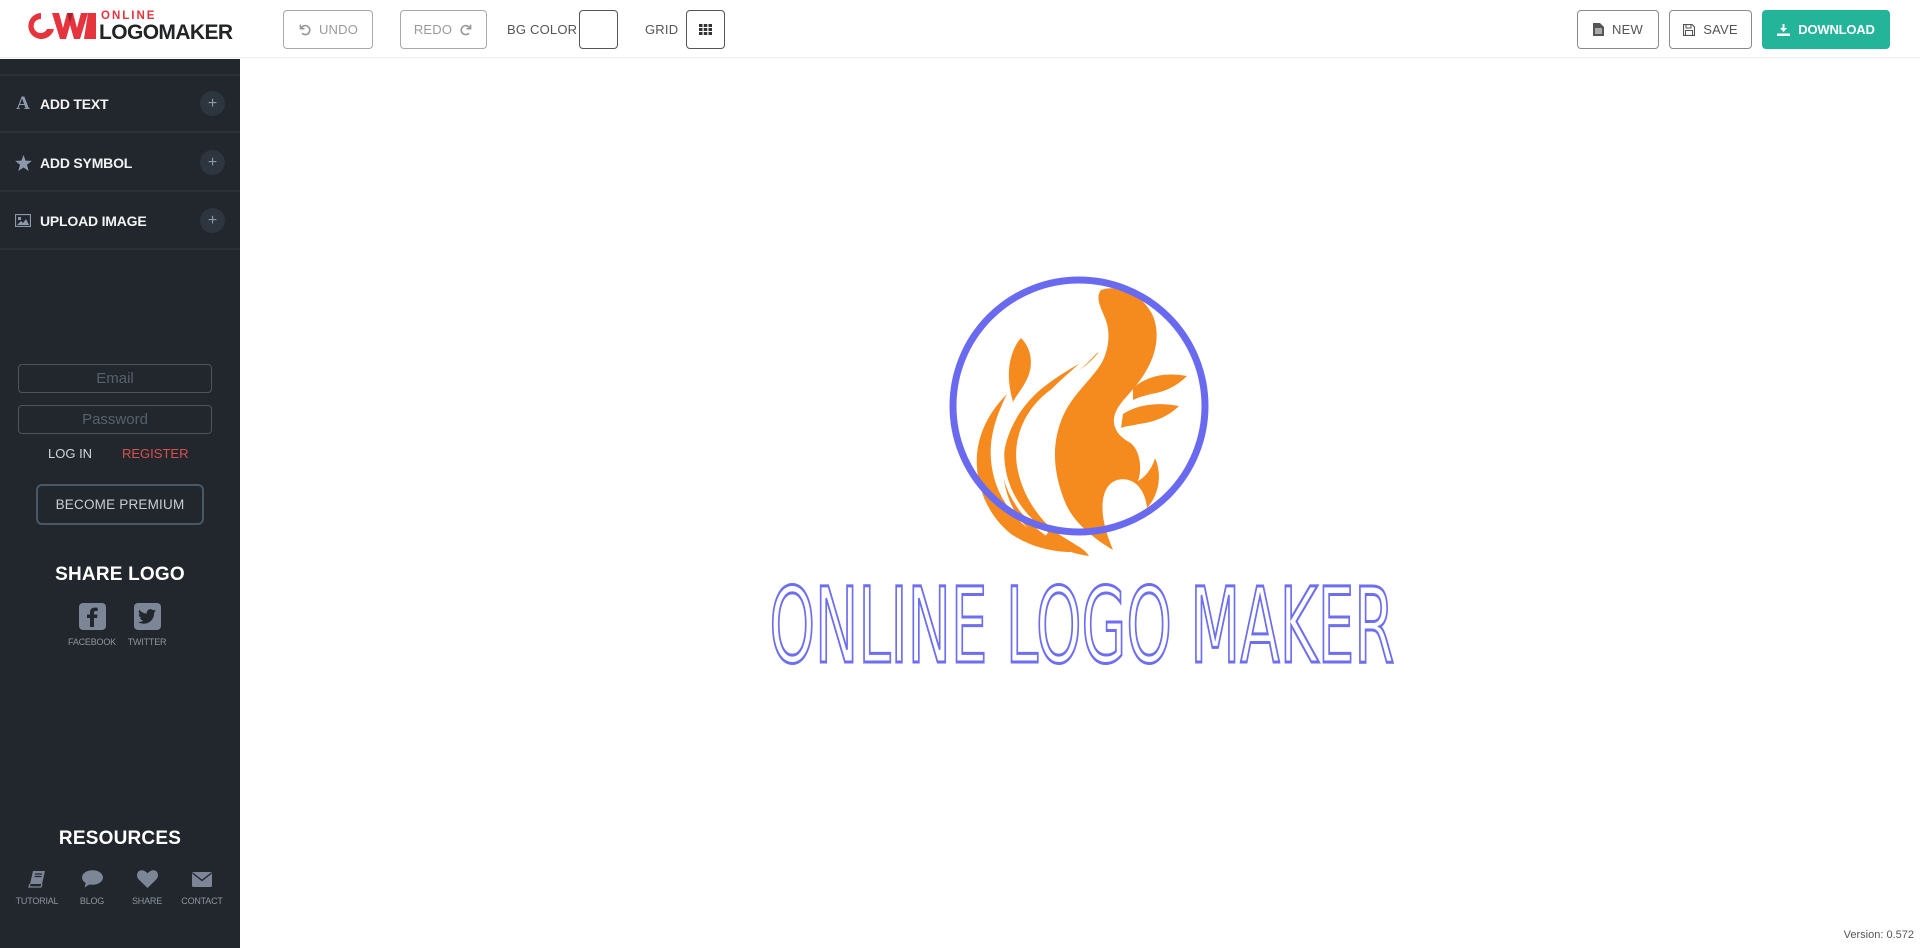 The height and width of the screenshot is (948, 1920). I want to click on share-facebook-button: FACEBOOK, so click(92, 625).